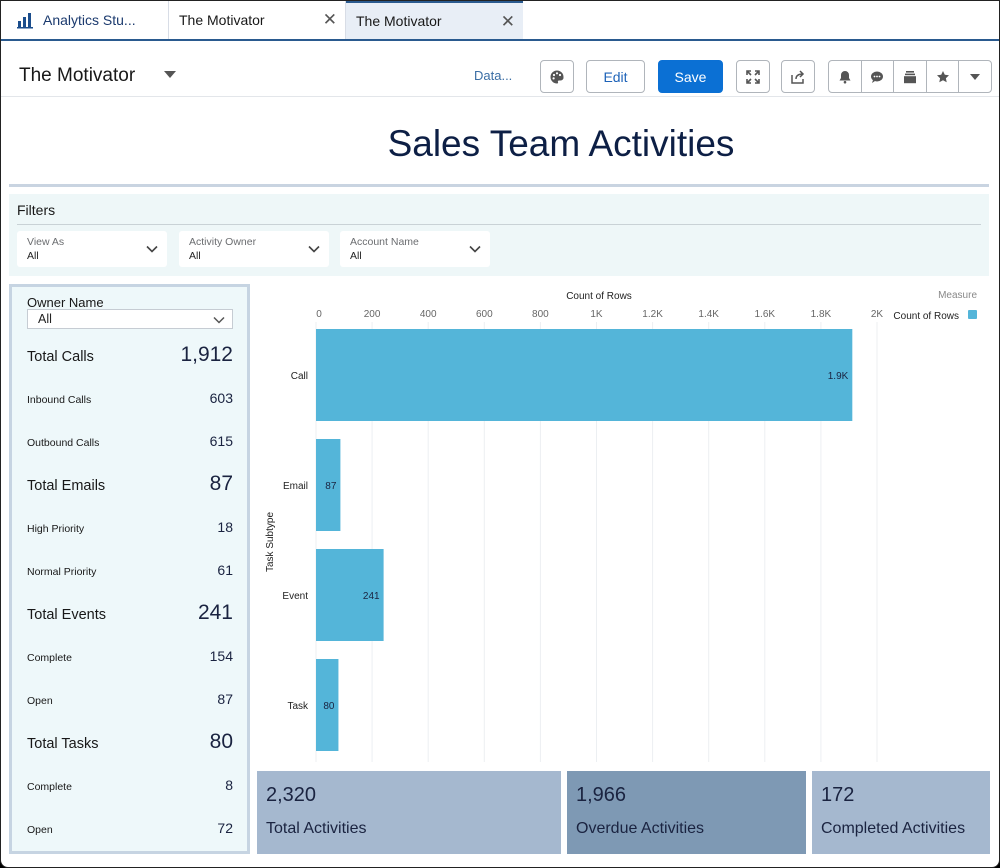 Image resolution: width=1000 pixels, height=868 pixels. Describe the element at coordinates (254, 249) in the screenshot. I see `activity-owner-filter: Activity Owner All` at that location.